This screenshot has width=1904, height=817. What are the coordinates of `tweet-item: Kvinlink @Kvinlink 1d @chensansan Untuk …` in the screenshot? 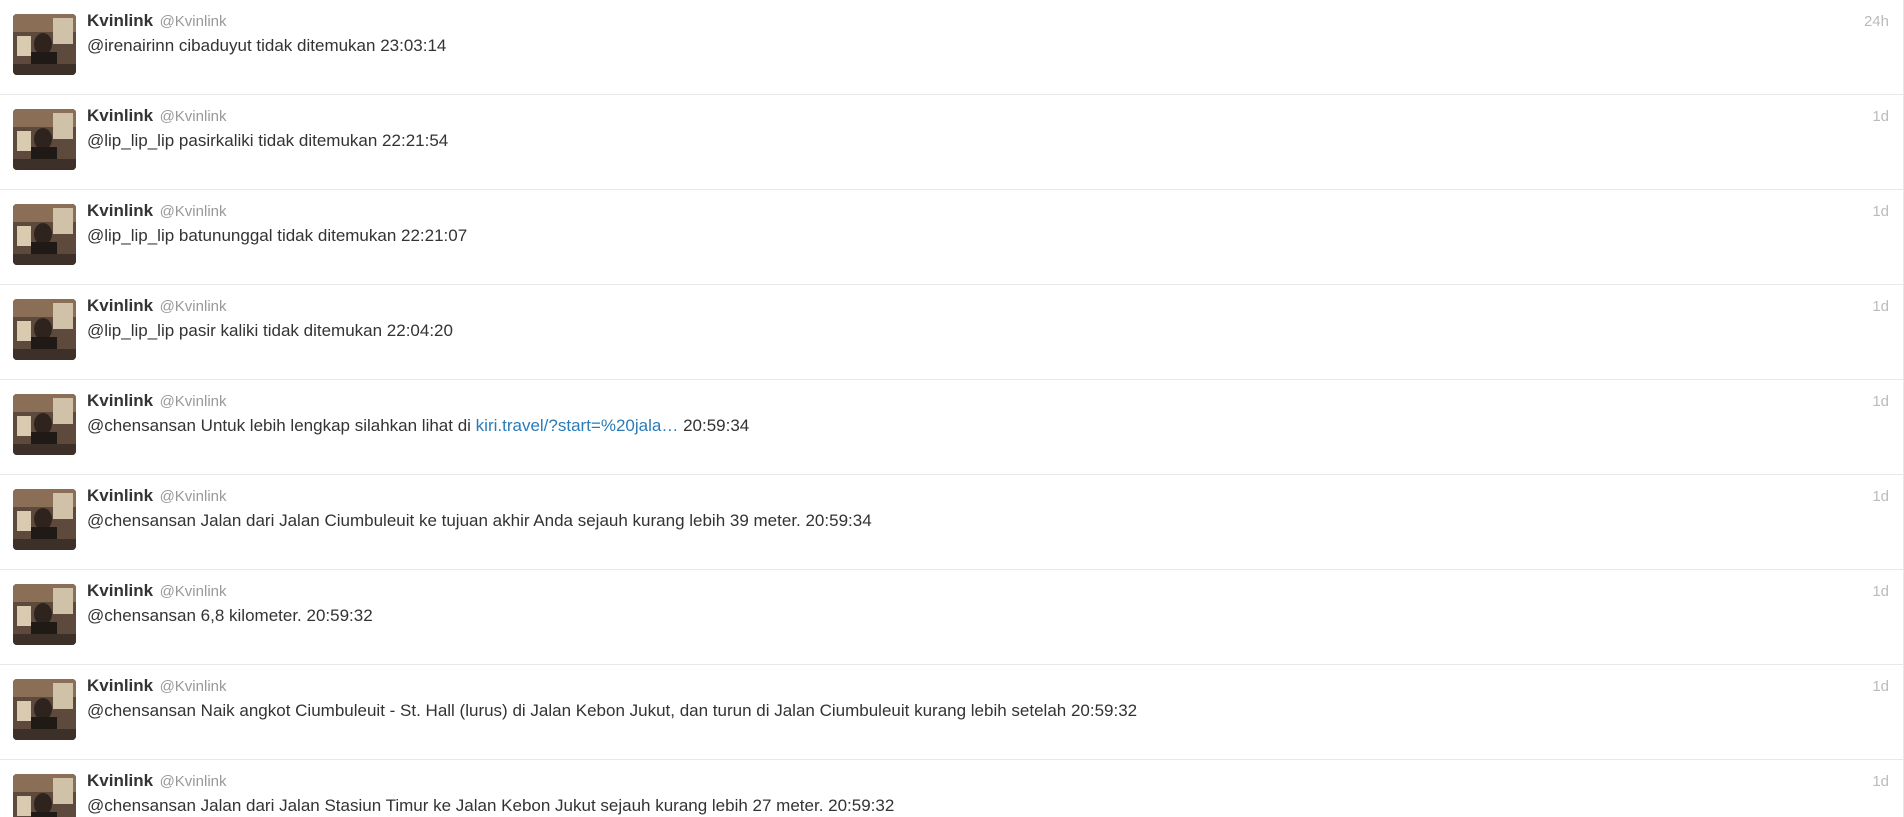 It's located at (951, 427).